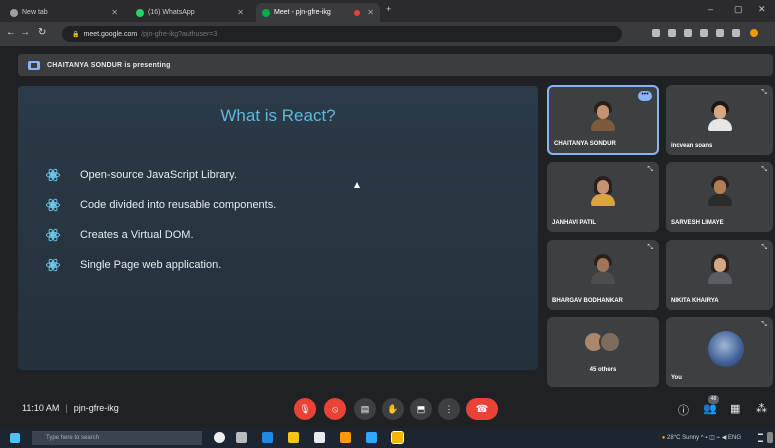 The width and height of the screenshot is (775, 448). What do you see at coordinates (482, 409) in the screenshot?
I see `end-call-button: ☎` at bounding box center [482, 409].